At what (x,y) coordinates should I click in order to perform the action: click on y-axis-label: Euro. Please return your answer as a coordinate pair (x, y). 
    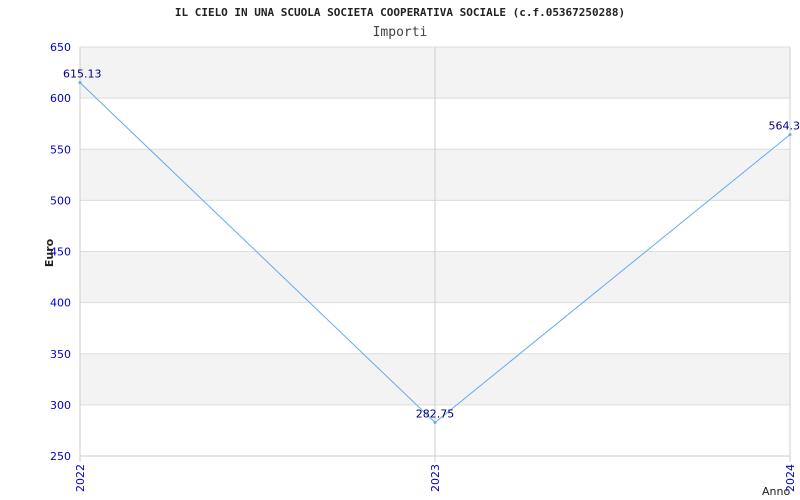
    Looking at the image, I should click on (49, 252).